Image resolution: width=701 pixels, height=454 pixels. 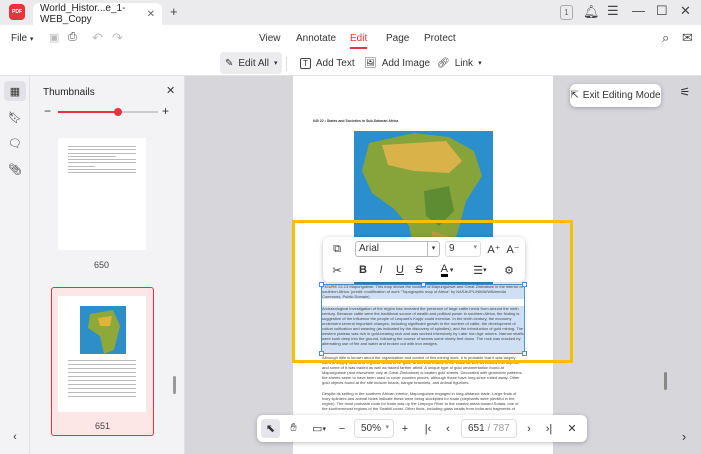 I want to click on close-tab-icon: ✕, so click(x=151, y=14).